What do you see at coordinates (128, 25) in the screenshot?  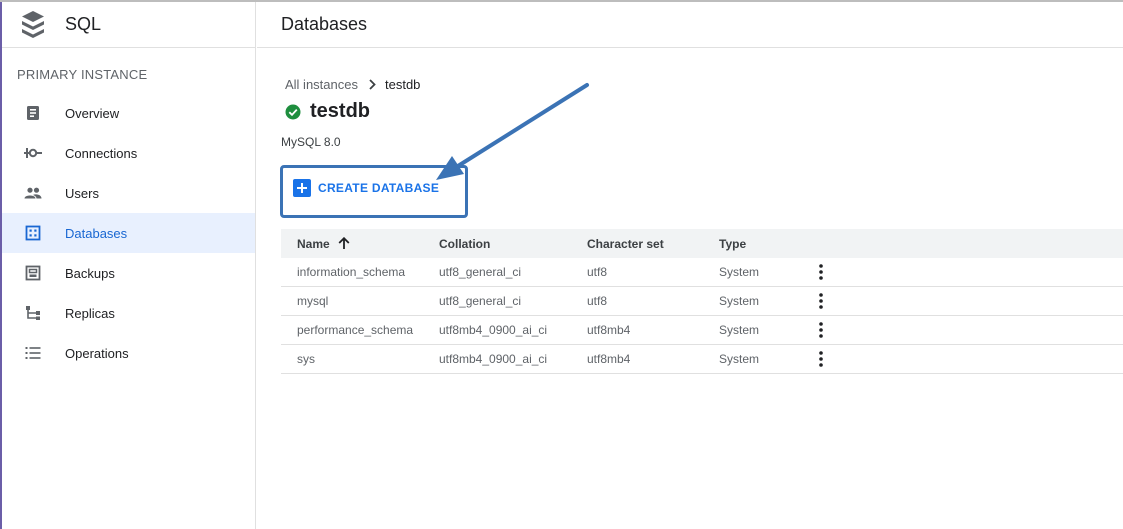 I see `brand-bar: SQL` at bounding box center [128, 25].